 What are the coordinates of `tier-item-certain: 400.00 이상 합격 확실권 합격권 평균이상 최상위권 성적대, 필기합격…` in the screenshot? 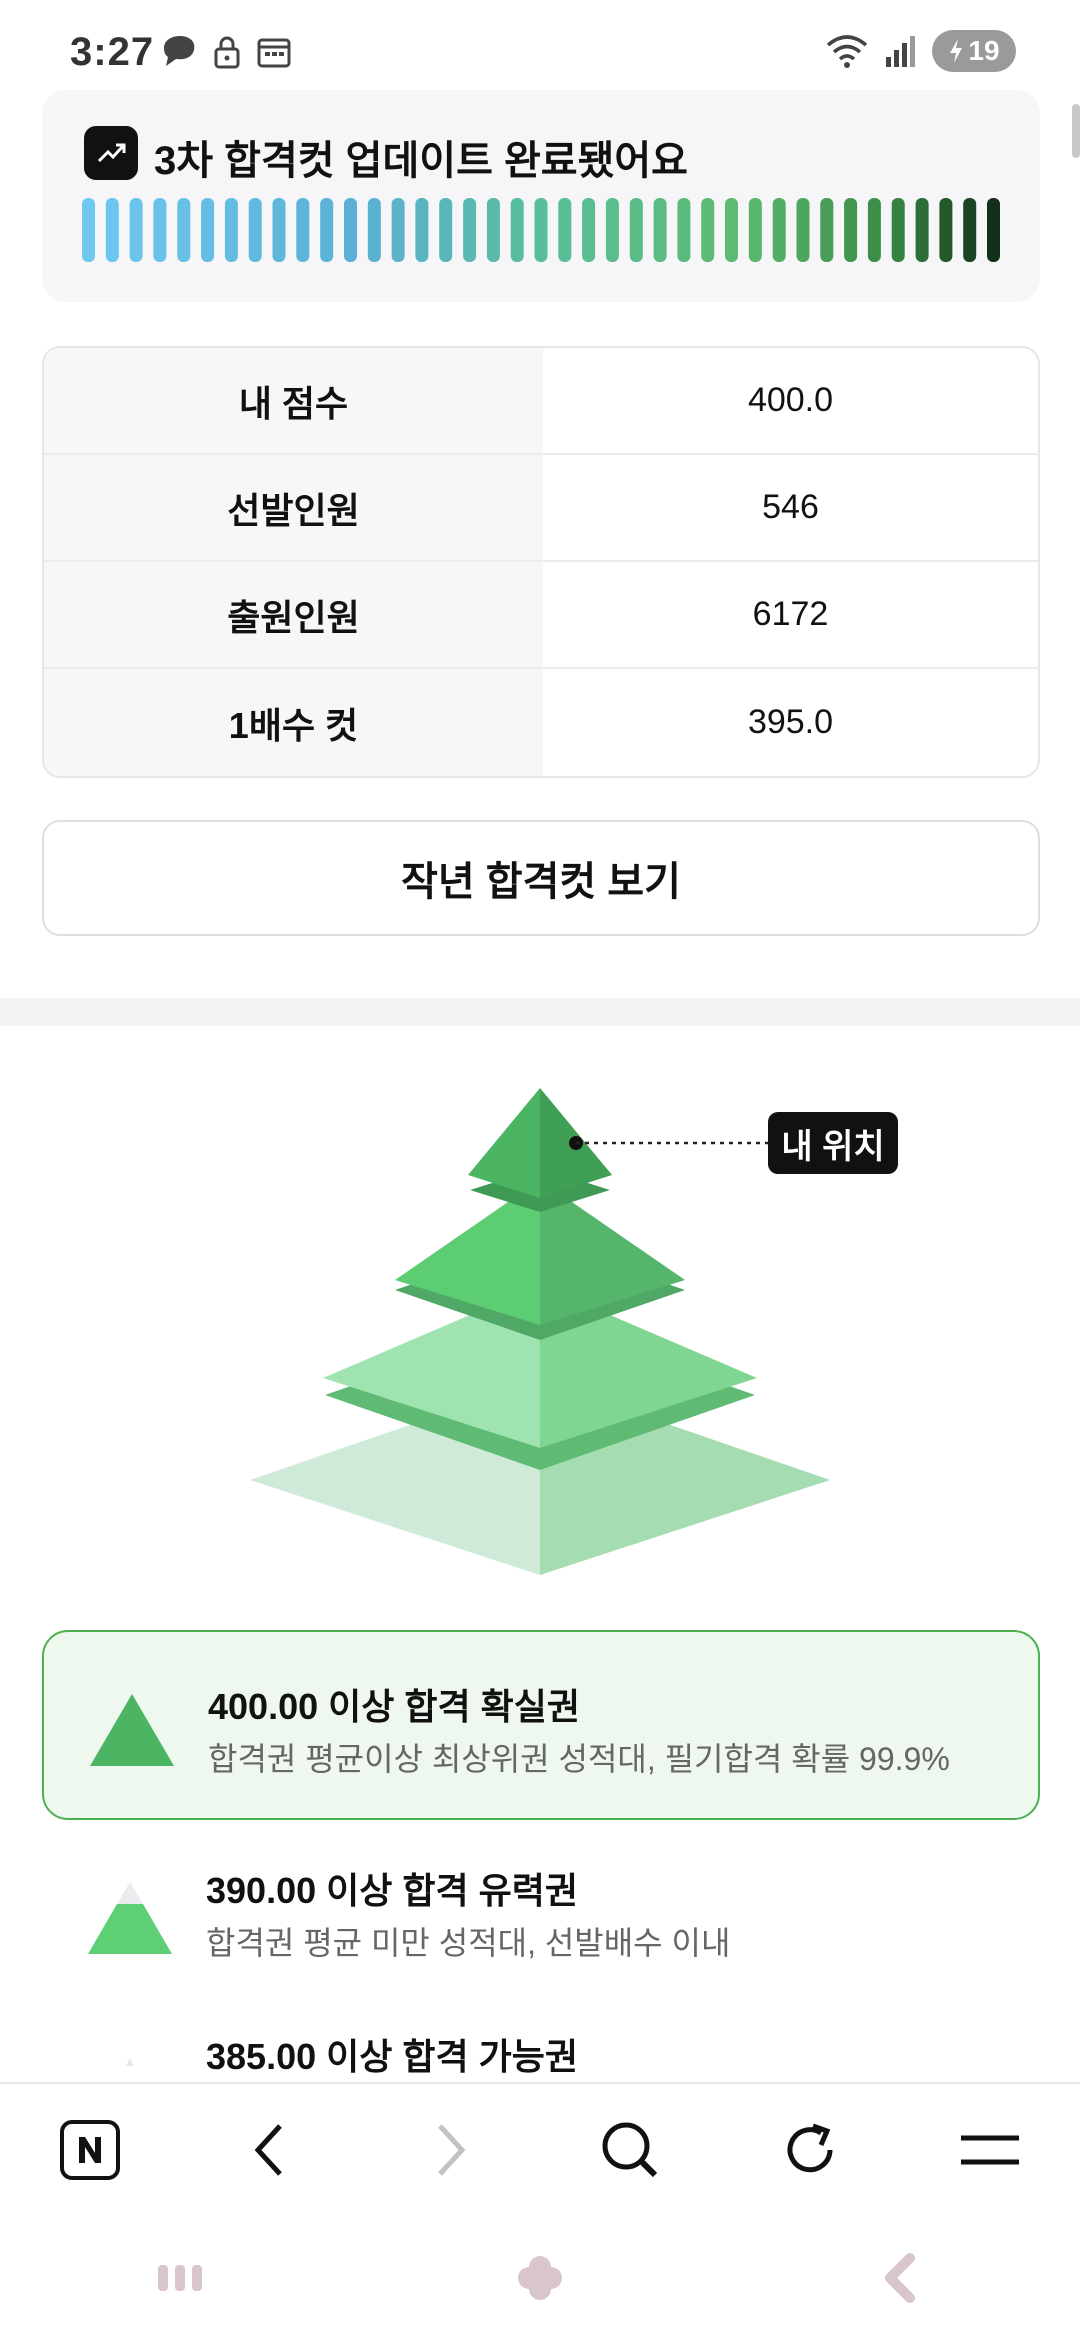 It's located at (541, 1725).